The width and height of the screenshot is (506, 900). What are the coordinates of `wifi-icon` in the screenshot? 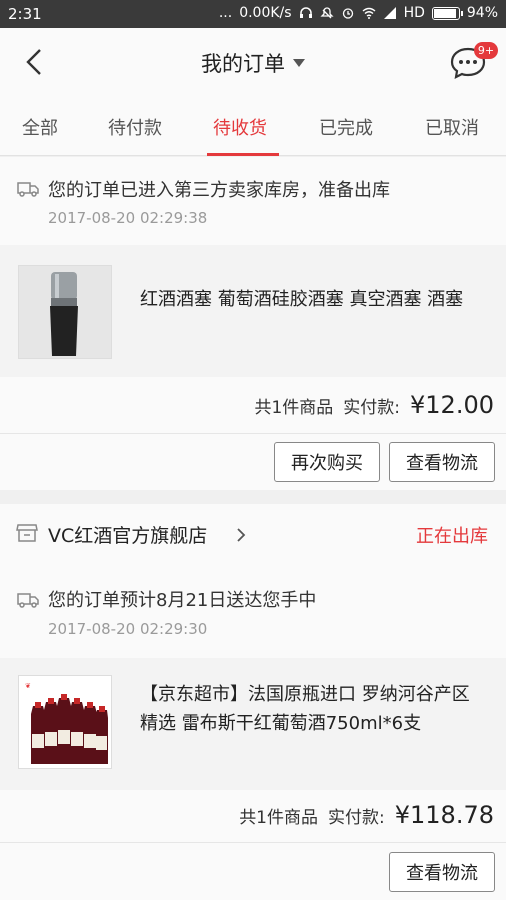 It's located at (369, 13).